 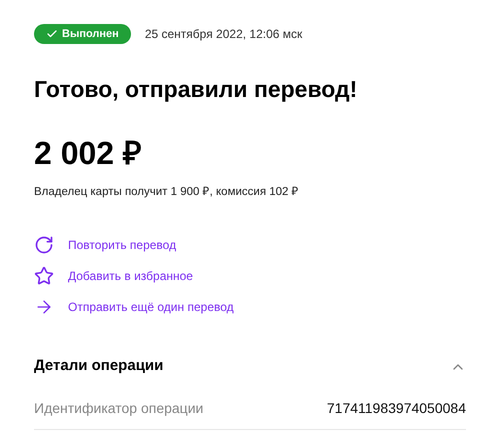 I want to click on status-badge: Выполнен, so click(x=82, y=34).